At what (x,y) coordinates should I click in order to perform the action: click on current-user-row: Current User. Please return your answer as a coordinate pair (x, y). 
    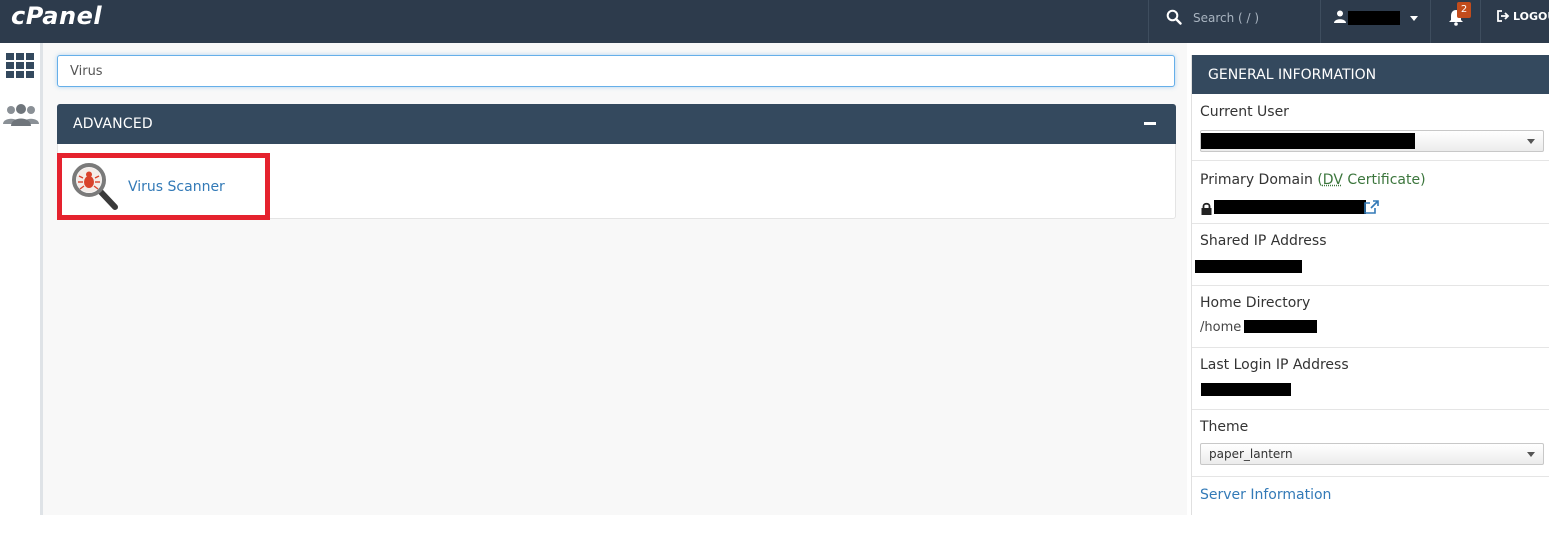
    Looking at the image, I should click on (1370, 127).